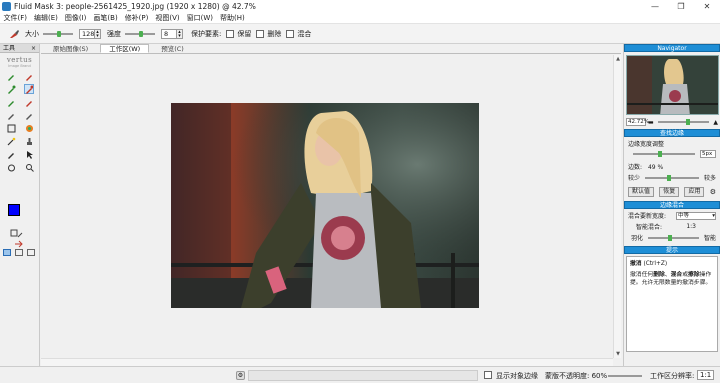 The height and width of the screenshot is (383, 720). What do you see at coordinates (105, 18) in the screenshot?
I see `menu-brush: 画笔(B)` at bounding box center [105, 18].